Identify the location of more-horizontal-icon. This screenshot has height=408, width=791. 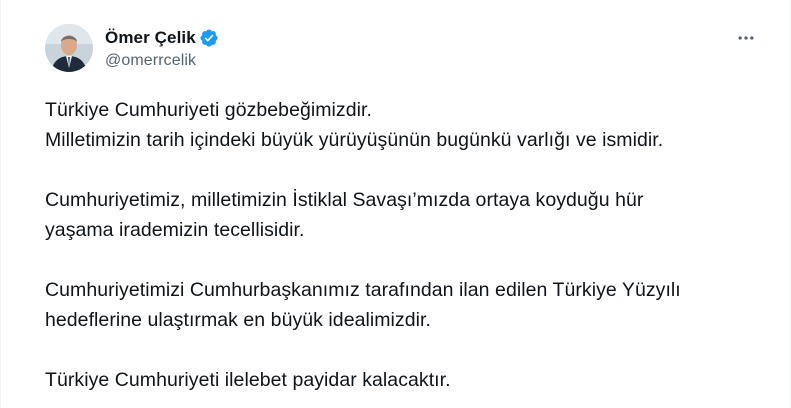
(746, 38).